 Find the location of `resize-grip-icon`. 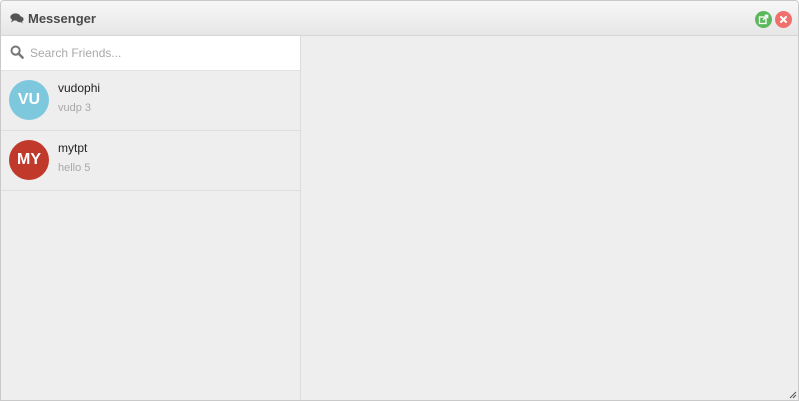

resize-grip-icon is located at coordinates (793, 395).